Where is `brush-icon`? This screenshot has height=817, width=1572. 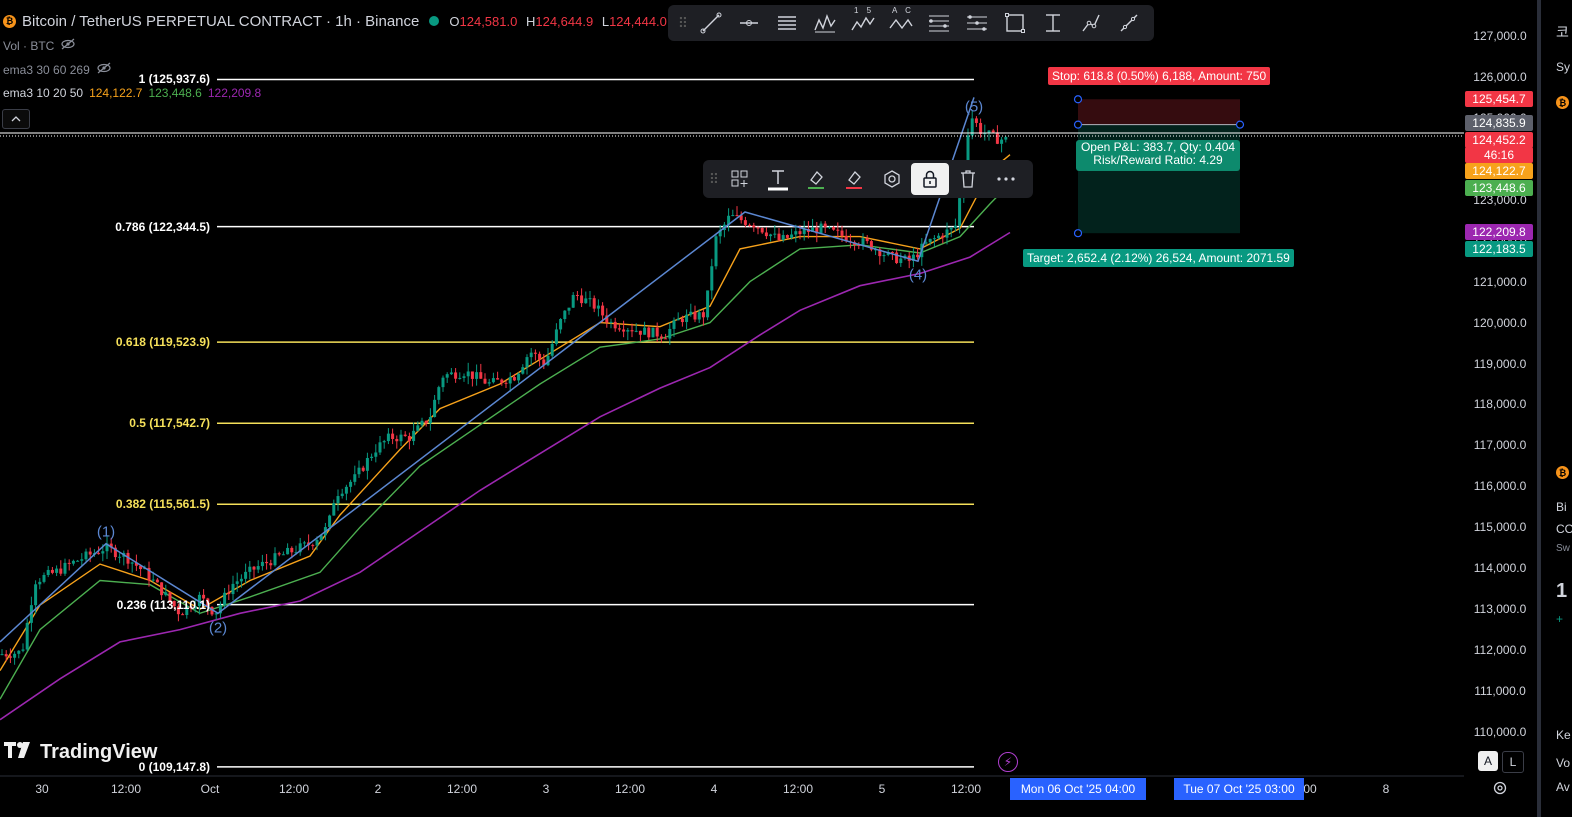
brush-icon is located at coordinates (1129, 23).